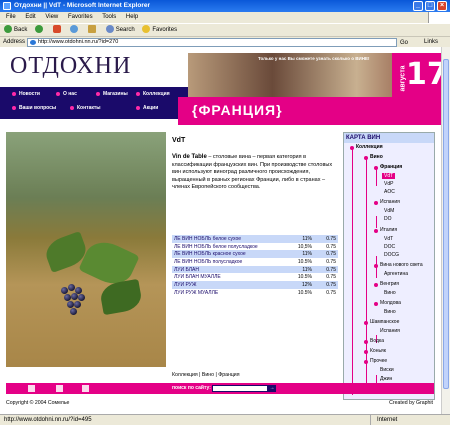  I want to click on wine-name: ЛУИ БЛАН МУАЛЛЕ, so click(231, 277).